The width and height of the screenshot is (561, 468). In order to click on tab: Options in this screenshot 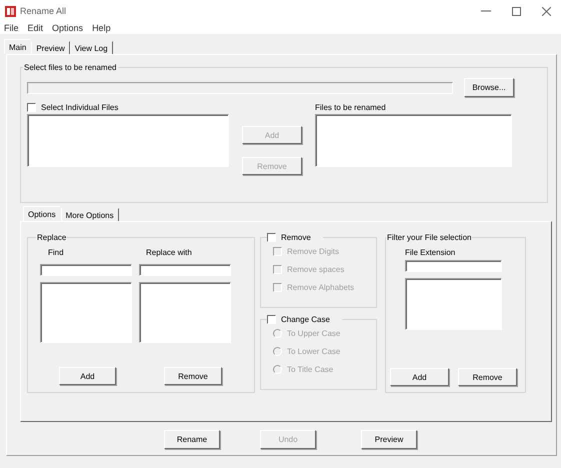, I will do `click(42, 213)`.